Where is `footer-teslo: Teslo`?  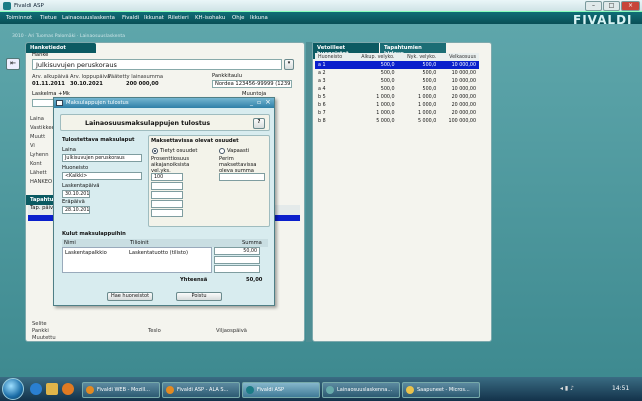
footer-teslo: Teslo is located at coordinates (154, 331).